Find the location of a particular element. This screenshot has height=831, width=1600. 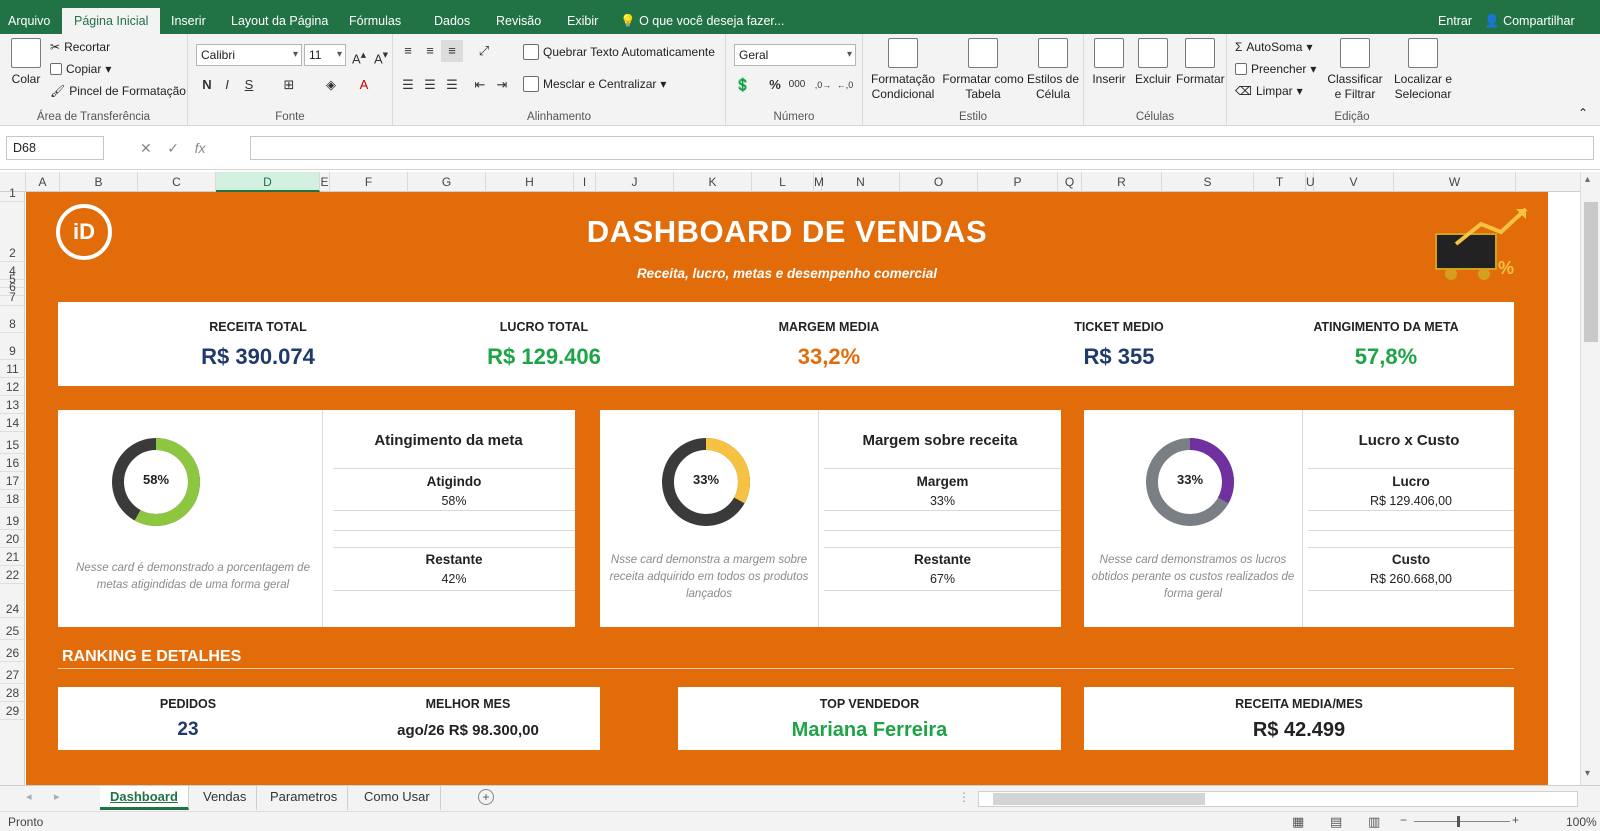

grow-font-icon: A▴ is located at coordinates (359, 55).